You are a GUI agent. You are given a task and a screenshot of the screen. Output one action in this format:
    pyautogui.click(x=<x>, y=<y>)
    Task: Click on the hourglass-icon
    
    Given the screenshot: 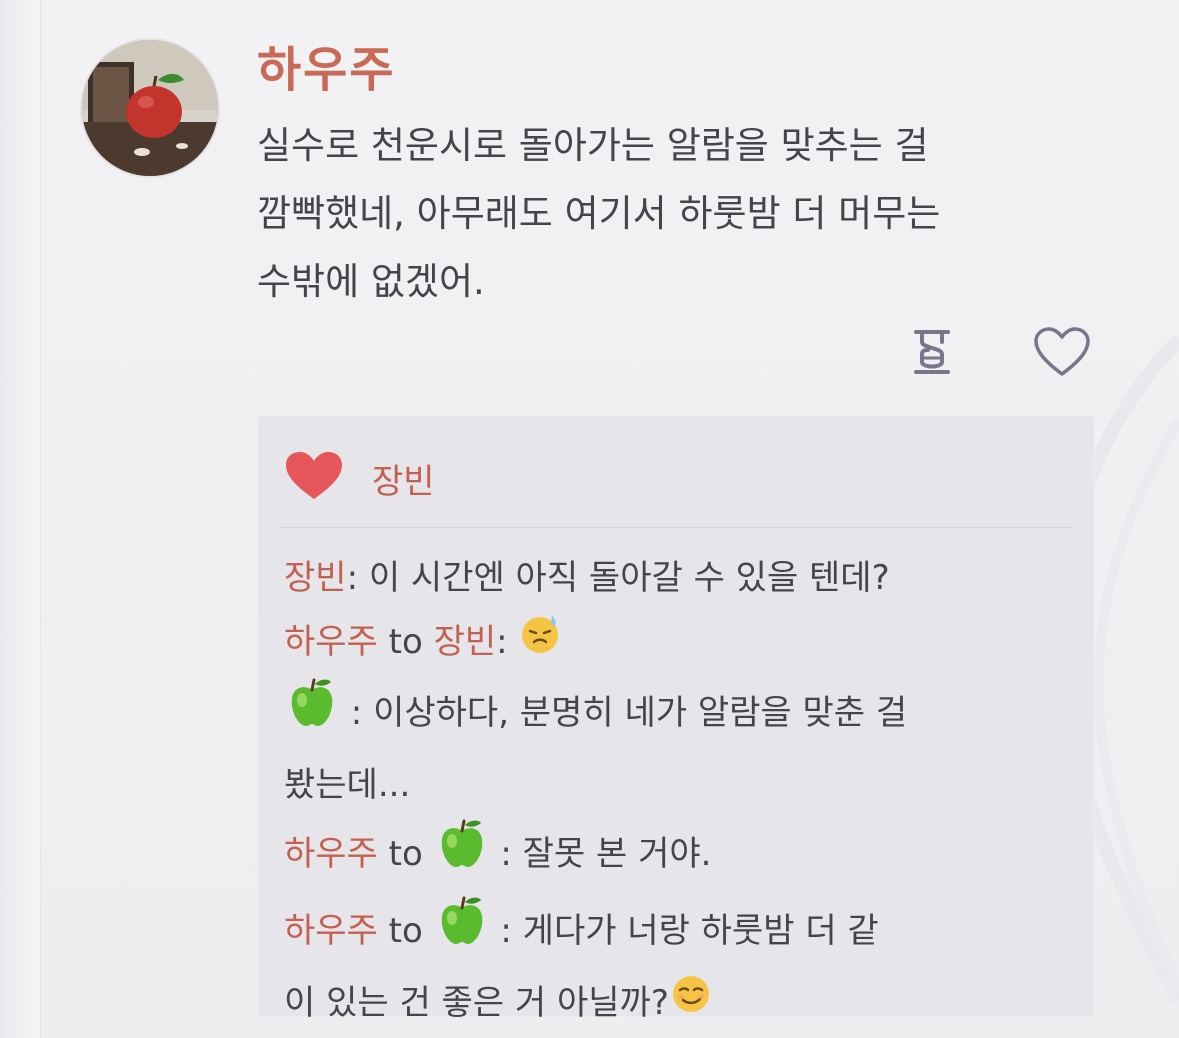 What is the action you would take?
    pyautogui.click(x=932, y=352)
    